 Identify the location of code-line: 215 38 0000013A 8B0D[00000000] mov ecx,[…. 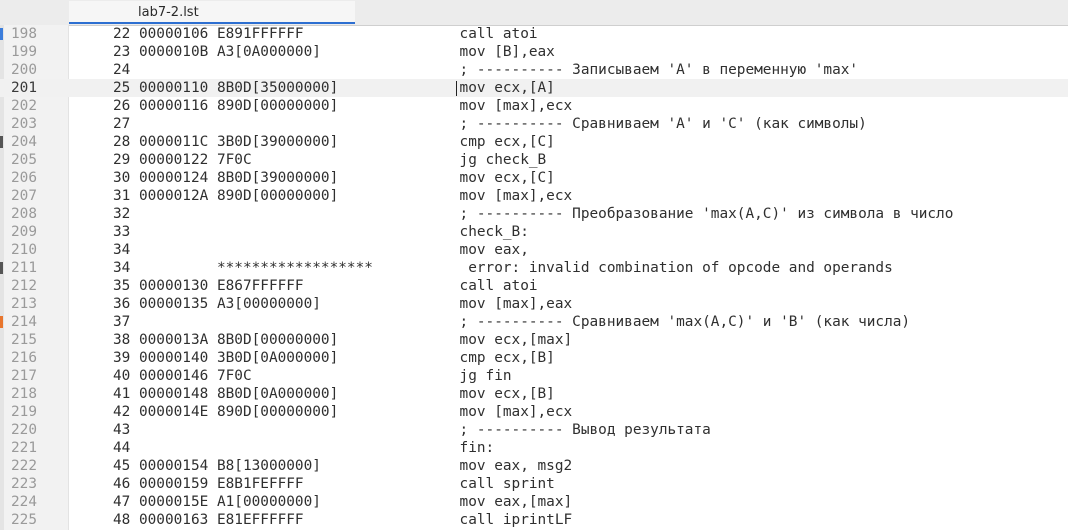
(534, 340).